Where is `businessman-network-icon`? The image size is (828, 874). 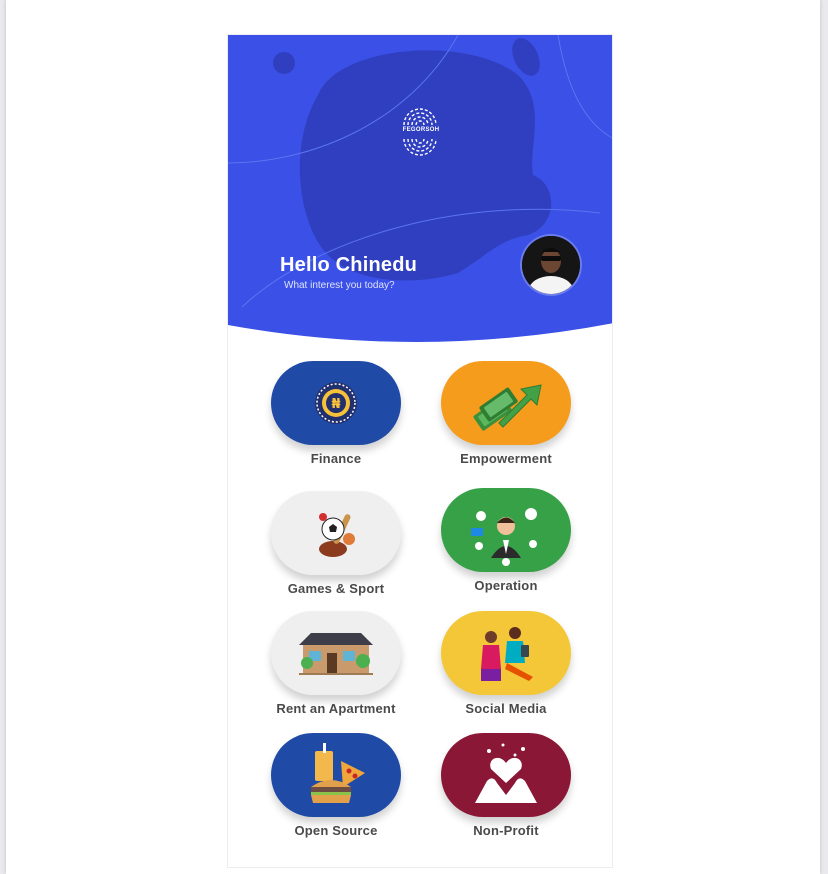
businessman-network-icon is located at coordinates (504, 537).